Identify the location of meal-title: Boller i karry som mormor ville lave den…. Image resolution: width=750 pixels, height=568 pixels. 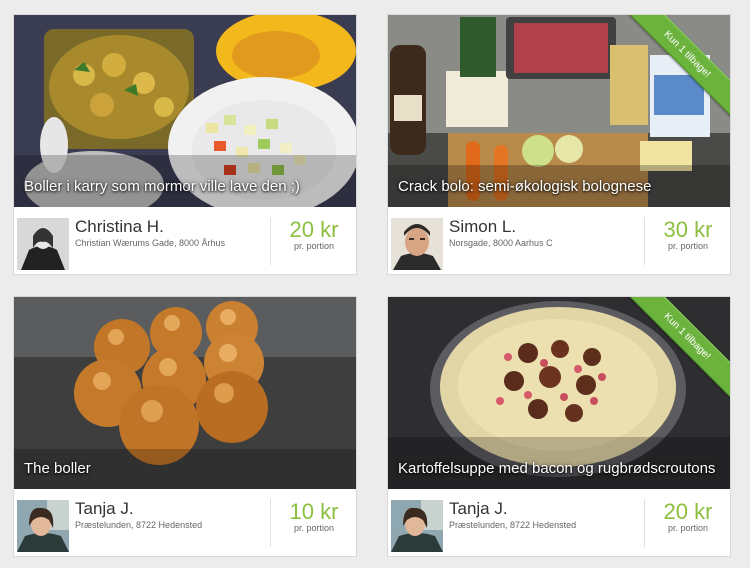
(162, 186).